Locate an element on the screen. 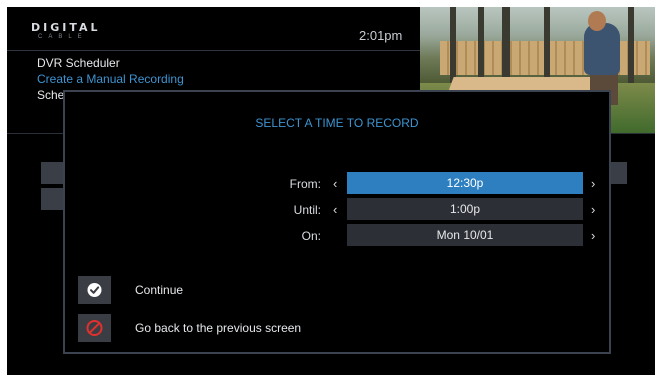  date-next-arrow-icon: › is located at coordinates (593, 236).